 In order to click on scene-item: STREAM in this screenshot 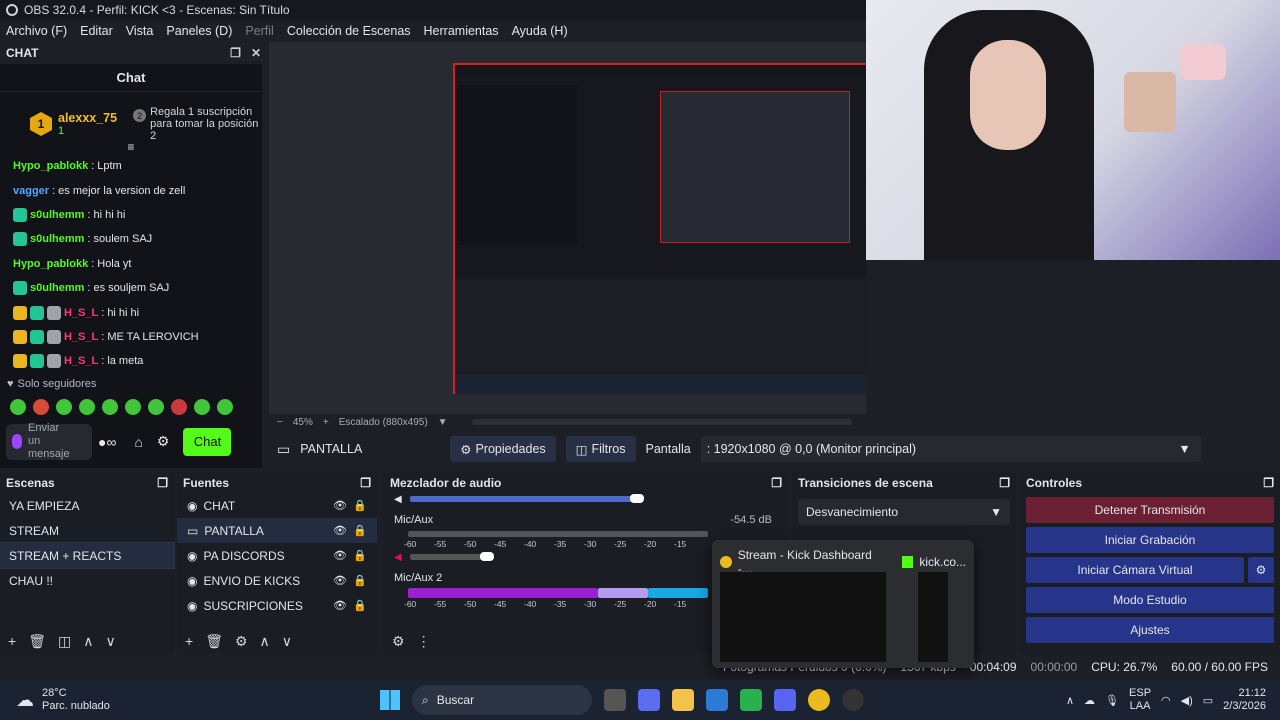, I will do `click(87, 530)`.